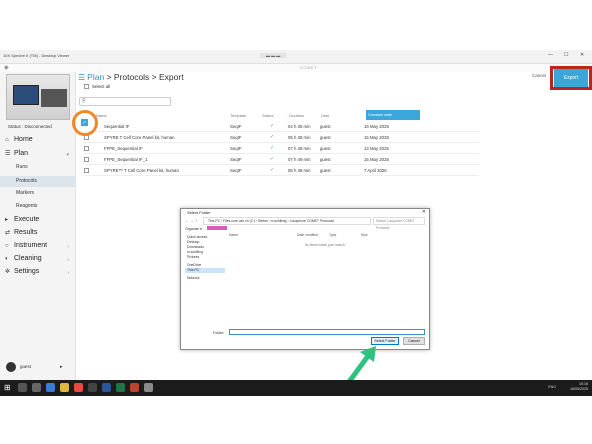  Describe the element at coordinates (82, 77) in the screenshot. I see `list-icon: ☰` at that location.